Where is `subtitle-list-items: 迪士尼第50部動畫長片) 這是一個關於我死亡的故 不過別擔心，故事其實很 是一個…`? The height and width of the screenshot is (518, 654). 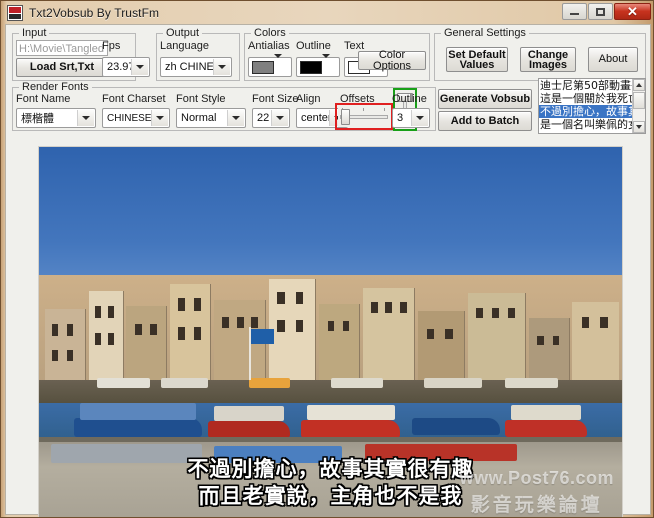
subtitle-list-items: 迪士尼第50部動畫長片) 這是一個關於我死亡的故 不過別擔心，故事其實很 是一個… is located at coordinates (585, 105).